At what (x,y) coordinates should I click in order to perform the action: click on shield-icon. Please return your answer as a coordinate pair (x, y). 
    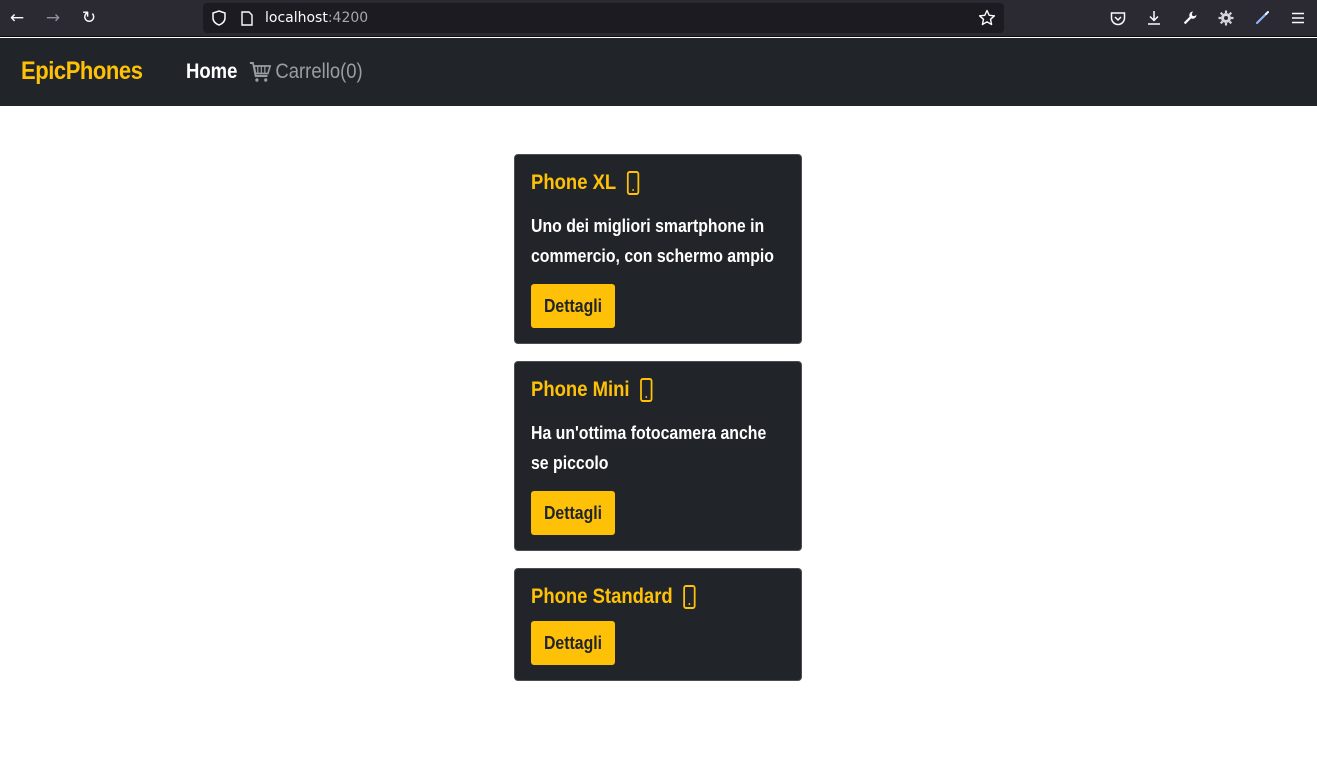
    Looking at the image, I should click on (219, 18).